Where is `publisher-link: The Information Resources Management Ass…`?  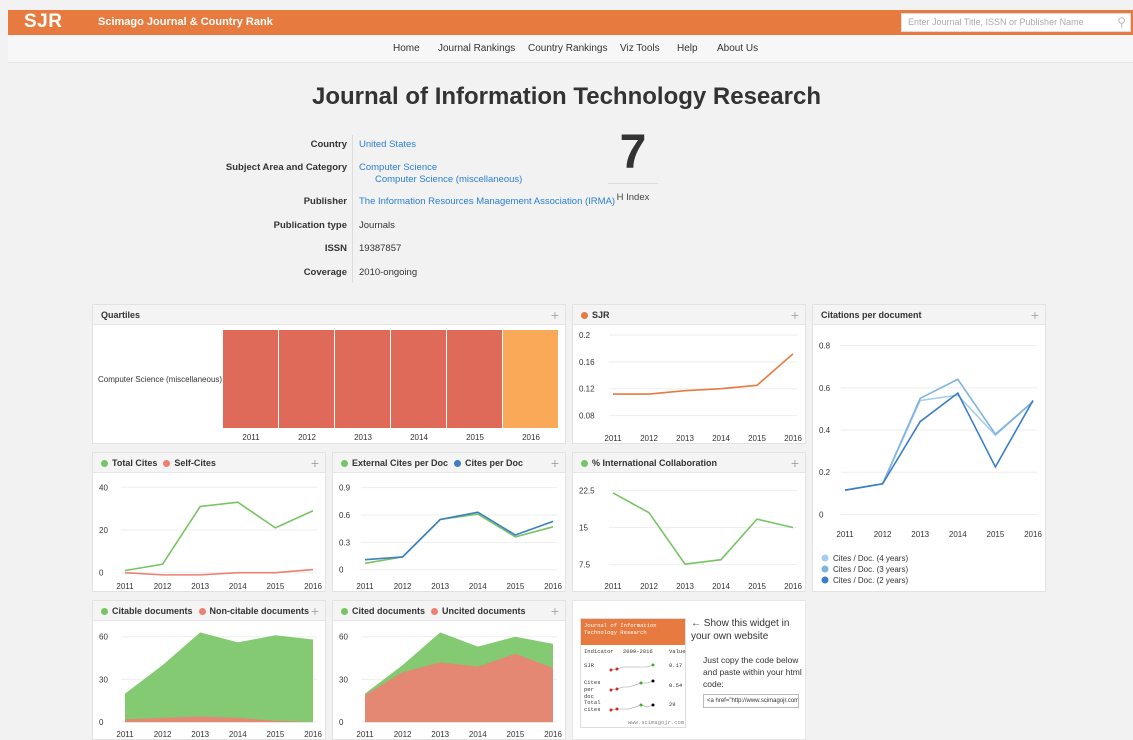 publisher-link: The Information Resources Management Ass… is located at coordinates (487, 201).